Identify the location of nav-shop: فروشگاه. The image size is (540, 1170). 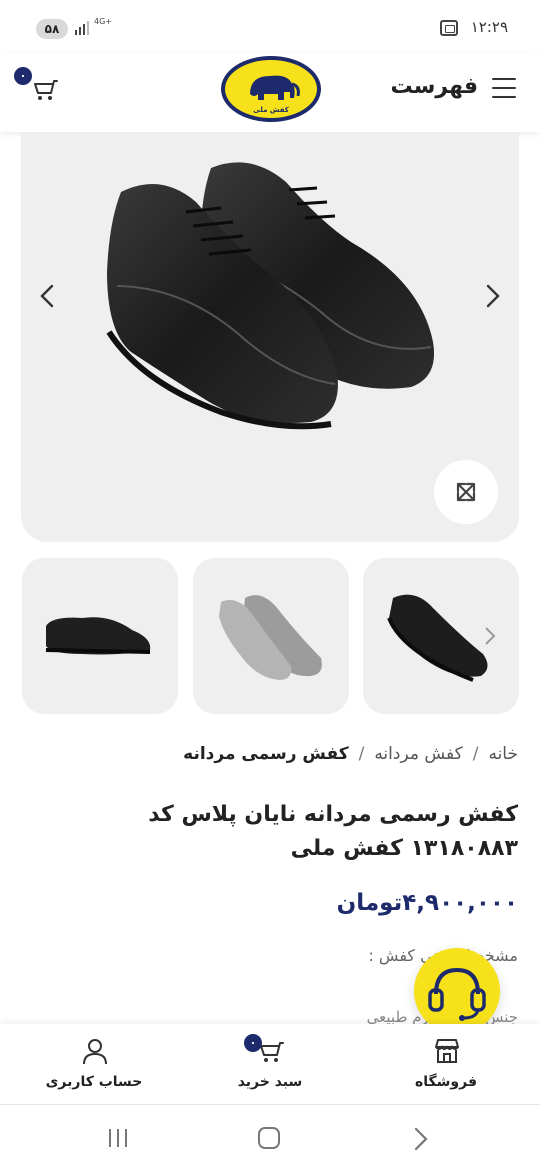
(446, 1064).